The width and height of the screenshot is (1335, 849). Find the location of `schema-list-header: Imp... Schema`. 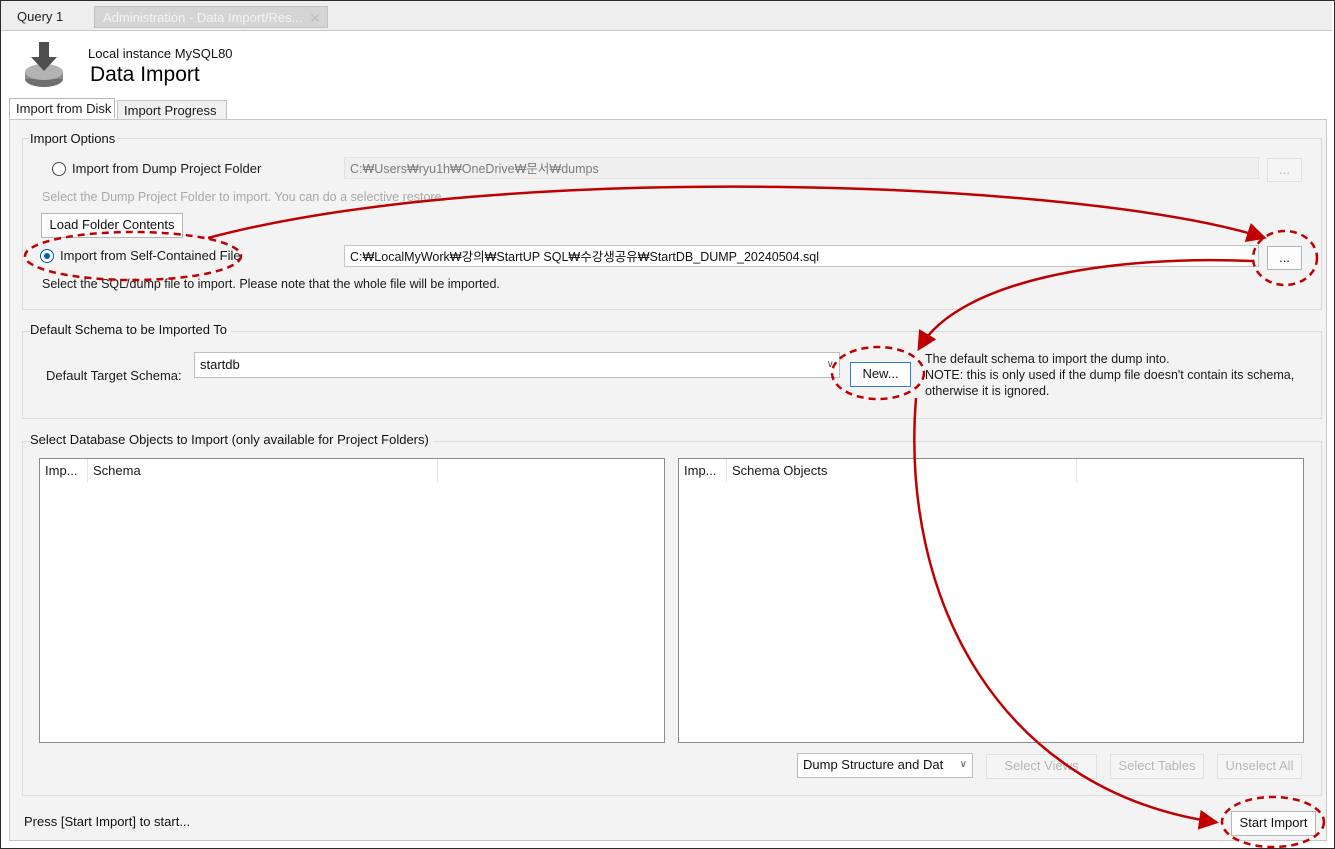

schema-list-header: Imp... Schema is located at coordinates (352, 471).